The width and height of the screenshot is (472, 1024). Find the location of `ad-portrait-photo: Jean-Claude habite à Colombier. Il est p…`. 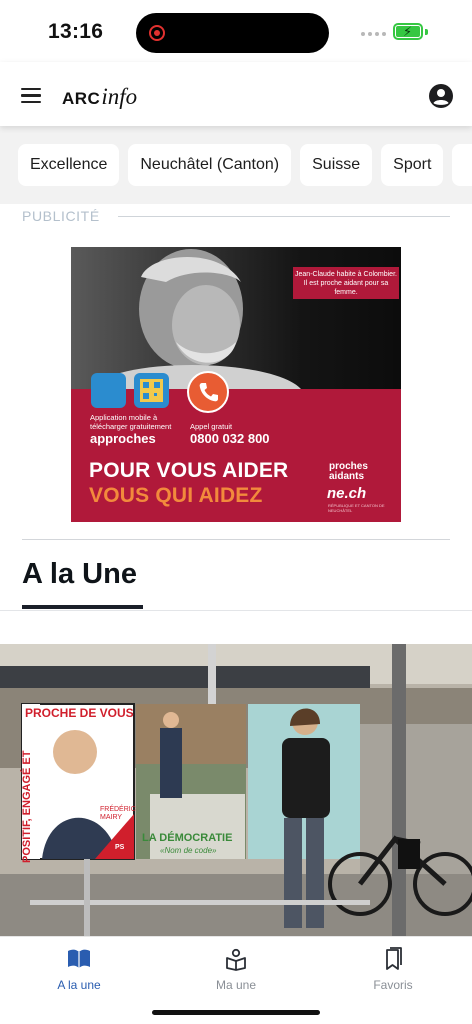

ad-portrait-photo: Jean-Claude habite à Colombier. Il est p… is located at coordinates (236, 318).